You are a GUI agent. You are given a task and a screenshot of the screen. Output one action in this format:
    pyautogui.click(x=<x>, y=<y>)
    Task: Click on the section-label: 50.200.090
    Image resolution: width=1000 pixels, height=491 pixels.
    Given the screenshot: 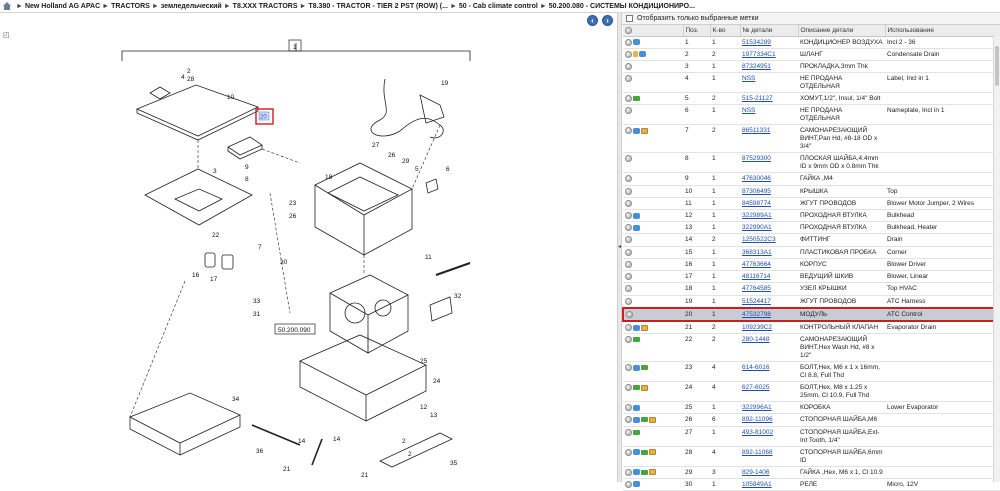 What is the action you would take?
    pyautogui.click(x=294, y=330)
    